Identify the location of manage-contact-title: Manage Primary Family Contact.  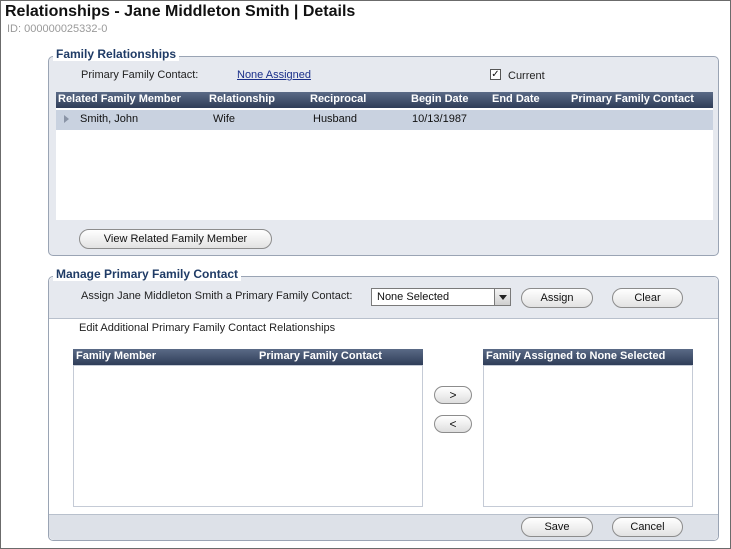
(147, 274).